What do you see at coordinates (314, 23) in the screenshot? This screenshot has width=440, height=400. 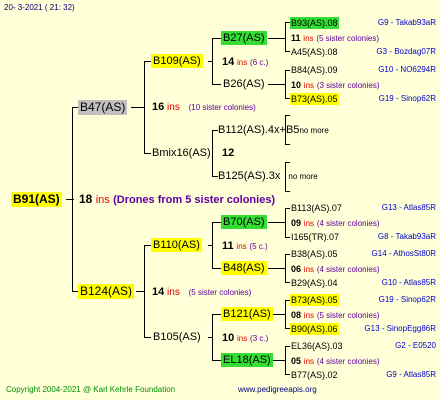 I see `queen-gen5: B93(AS).08` at bounding box center [314, 23].